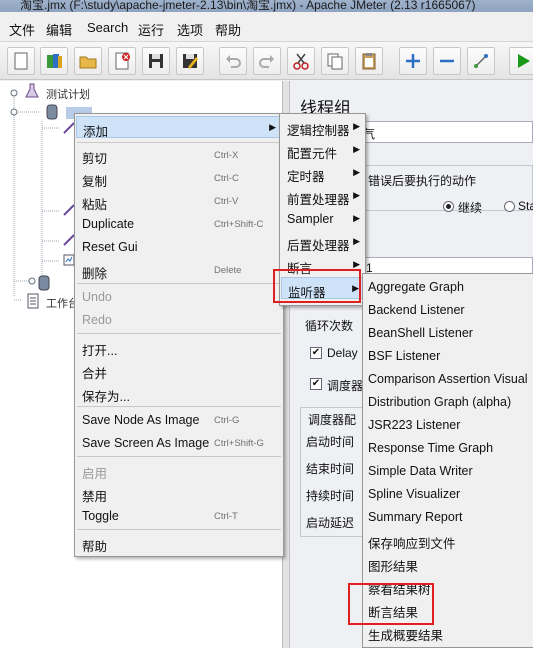 The height and width of the screenshot is (648, 533). What do you see at coordinates (430, 448) in the screenshot?
I see `listener-response-time-graph: Response Time Graph` at bounding box center [430, 448].